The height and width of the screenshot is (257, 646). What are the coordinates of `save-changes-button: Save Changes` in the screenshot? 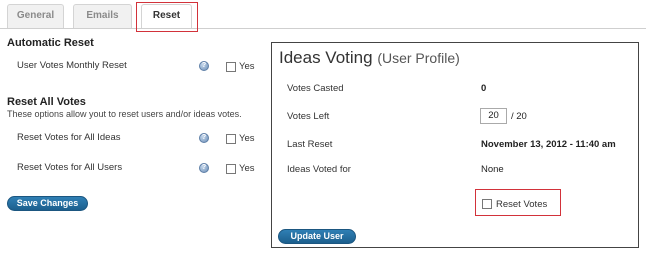 It's located at (47, 203).